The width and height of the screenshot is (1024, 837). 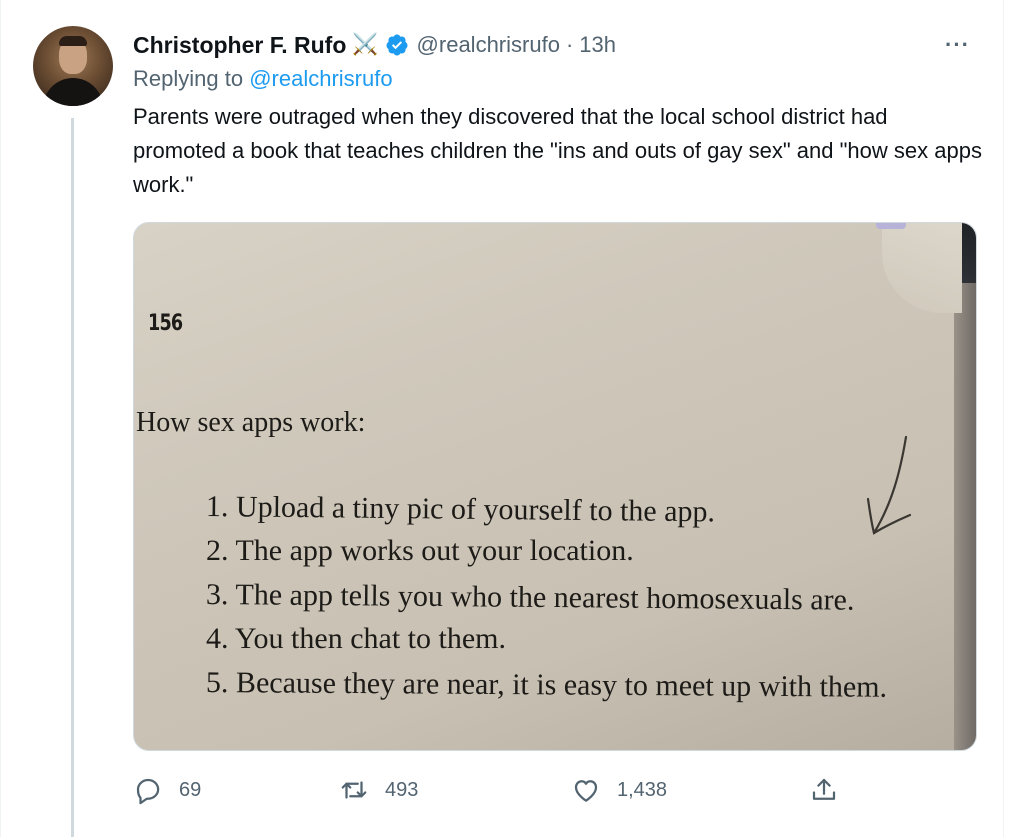 What do you see at coordinates (365, 44) in the screenshot?
I see `swords-emoji: ⚔️` at bounding box center [365, 44].